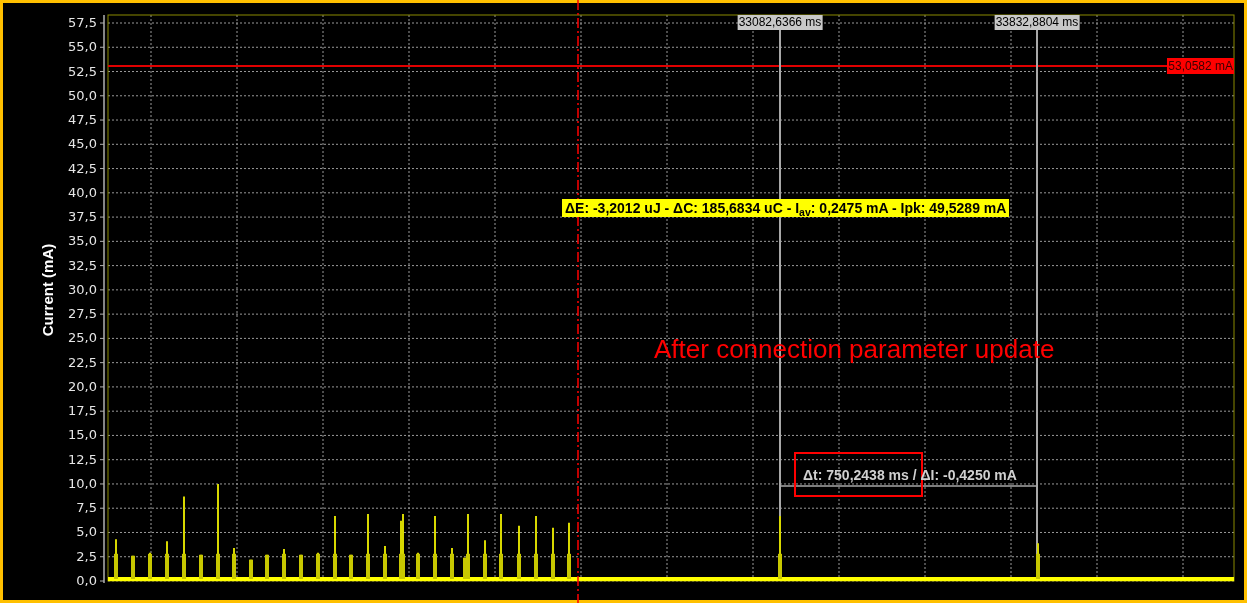 Image resolution: width=1247 pixels, height=603 pixels. Describe the element at coordinates (86, 556) in the screenshot. I see `y-tick-label: 2,5` at that location.